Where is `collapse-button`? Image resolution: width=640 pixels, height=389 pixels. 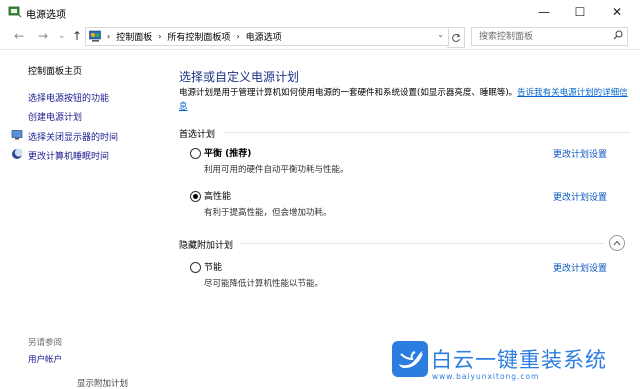 collapse-button is located at coordinates (617, 243).